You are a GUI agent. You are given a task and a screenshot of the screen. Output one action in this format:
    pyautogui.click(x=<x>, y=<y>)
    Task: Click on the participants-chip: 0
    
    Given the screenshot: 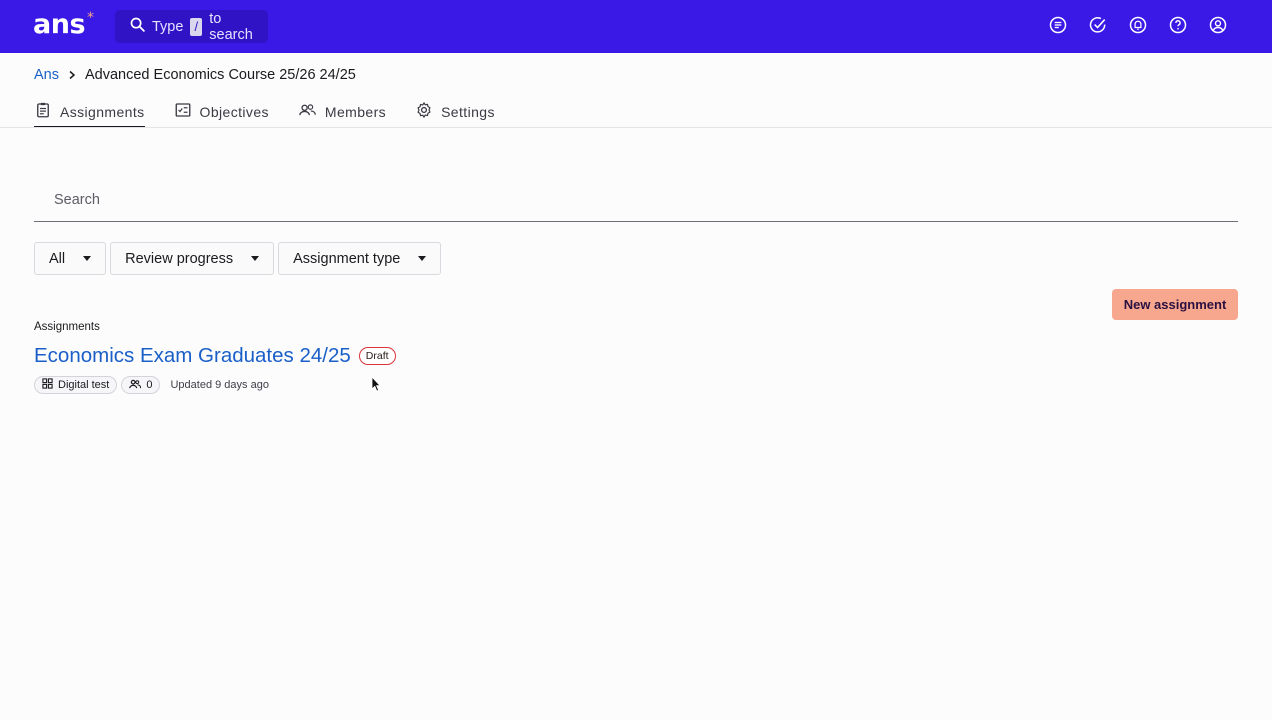 What is the action you would take?
    pyautogui.click(x=141, y=385)
    